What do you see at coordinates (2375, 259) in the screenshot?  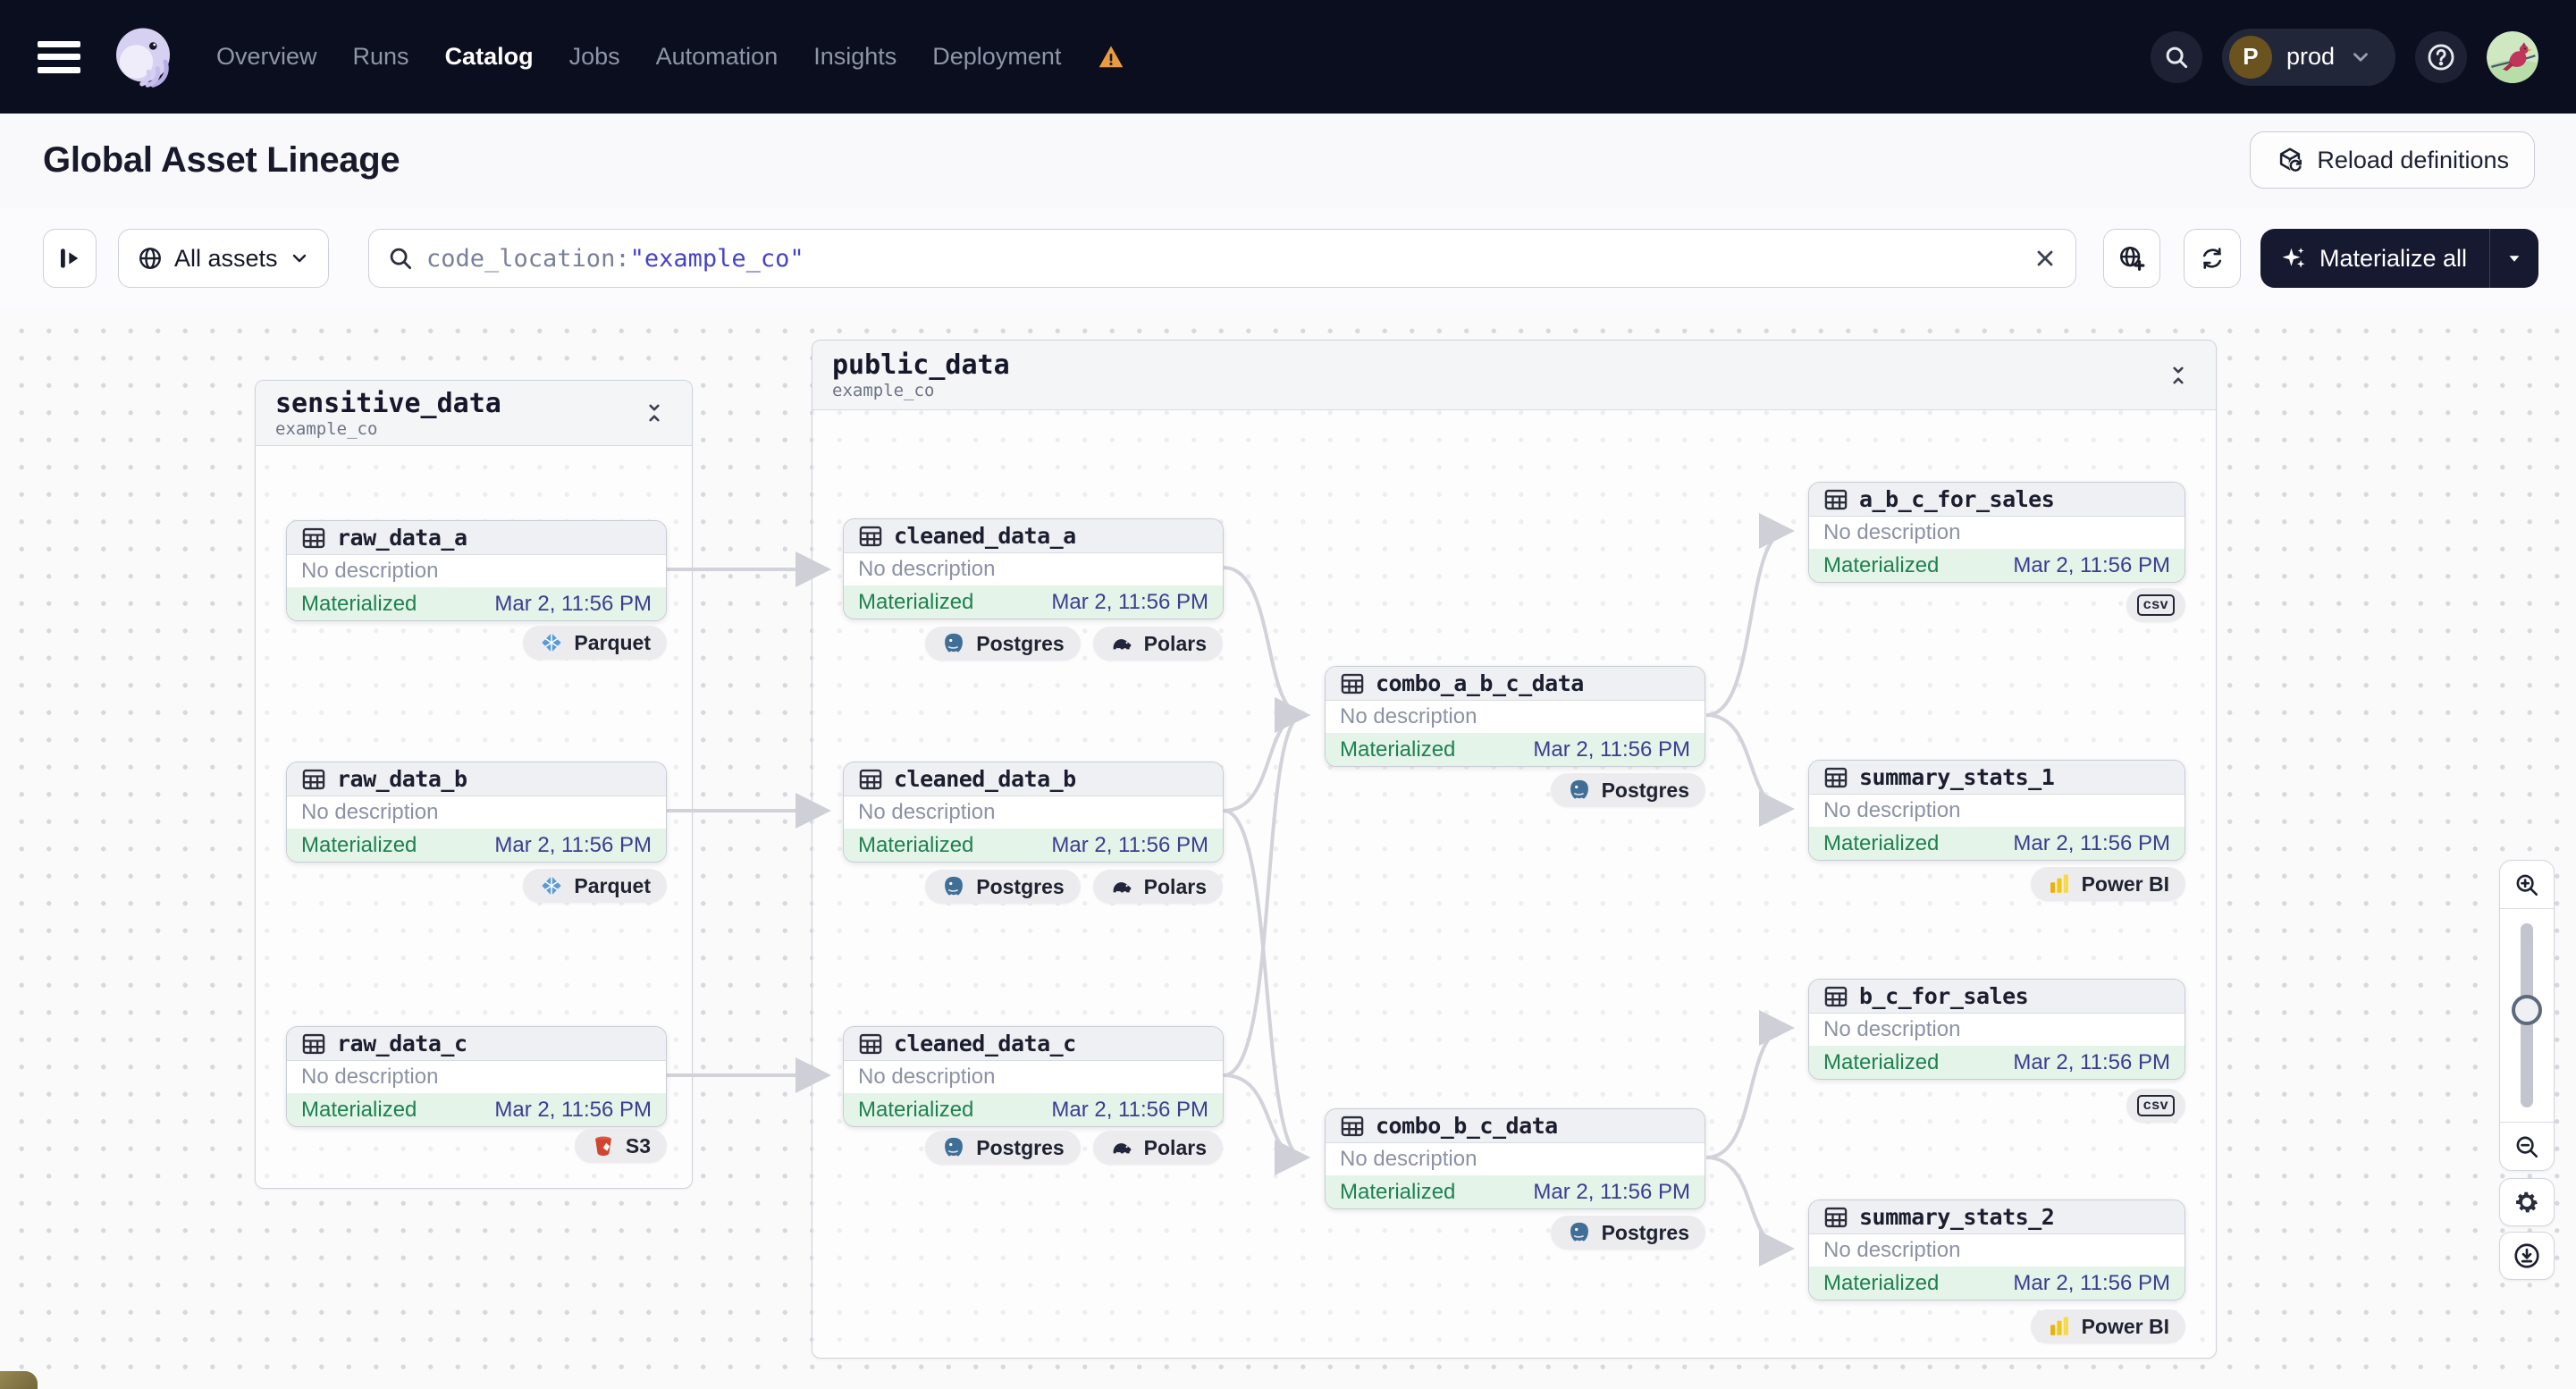 I see `materialize-all-button: Materialize all` at bounding box center [2375, 259].